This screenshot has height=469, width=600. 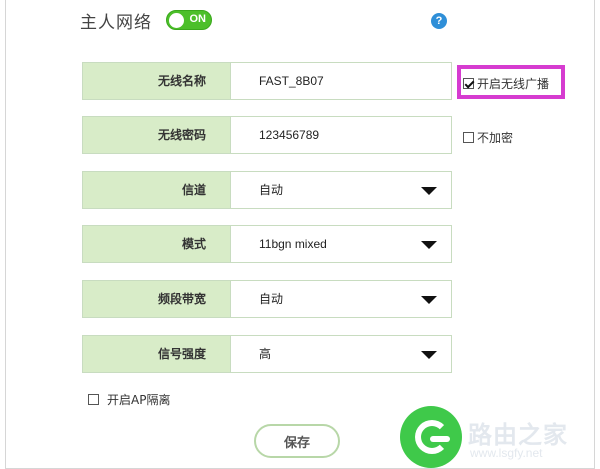 I want to click on password-label: 无线密码, so click(x=157, y=135).